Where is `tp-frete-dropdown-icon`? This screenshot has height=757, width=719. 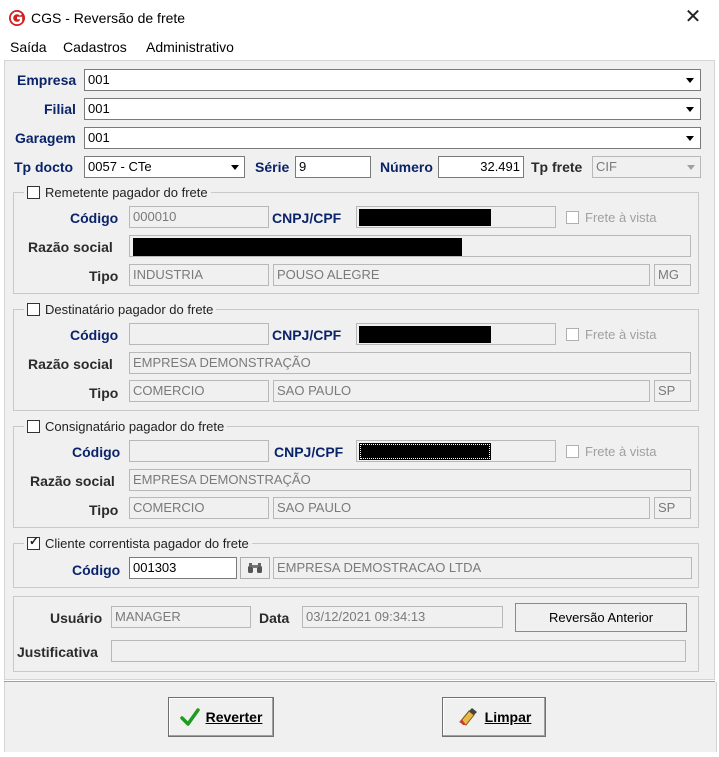 tp-frete-dropdown-icon is located at coordinates (690, 167).